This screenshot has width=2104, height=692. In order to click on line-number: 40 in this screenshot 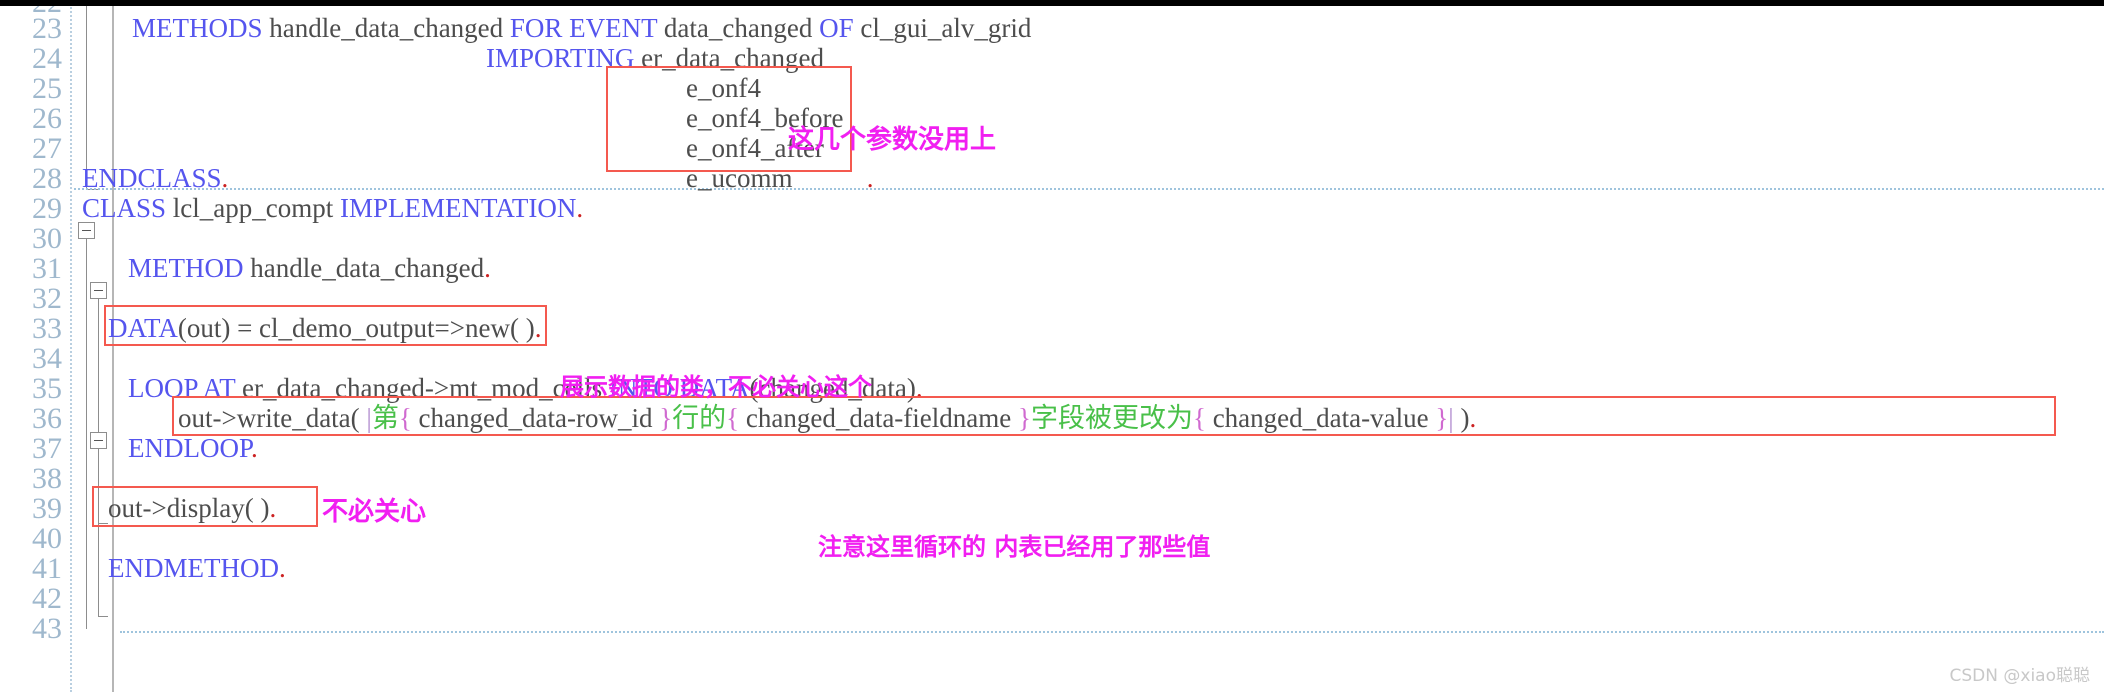, I will do `click(47, 538)`.